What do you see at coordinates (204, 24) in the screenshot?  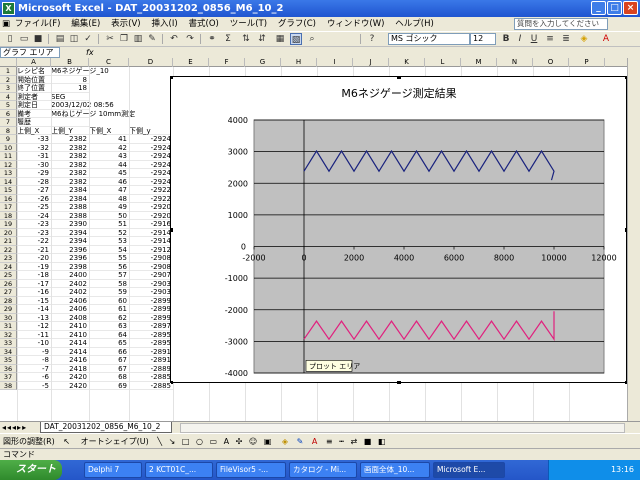 I see `menu-format: 書式(O)` at bounding box center [204, 24].